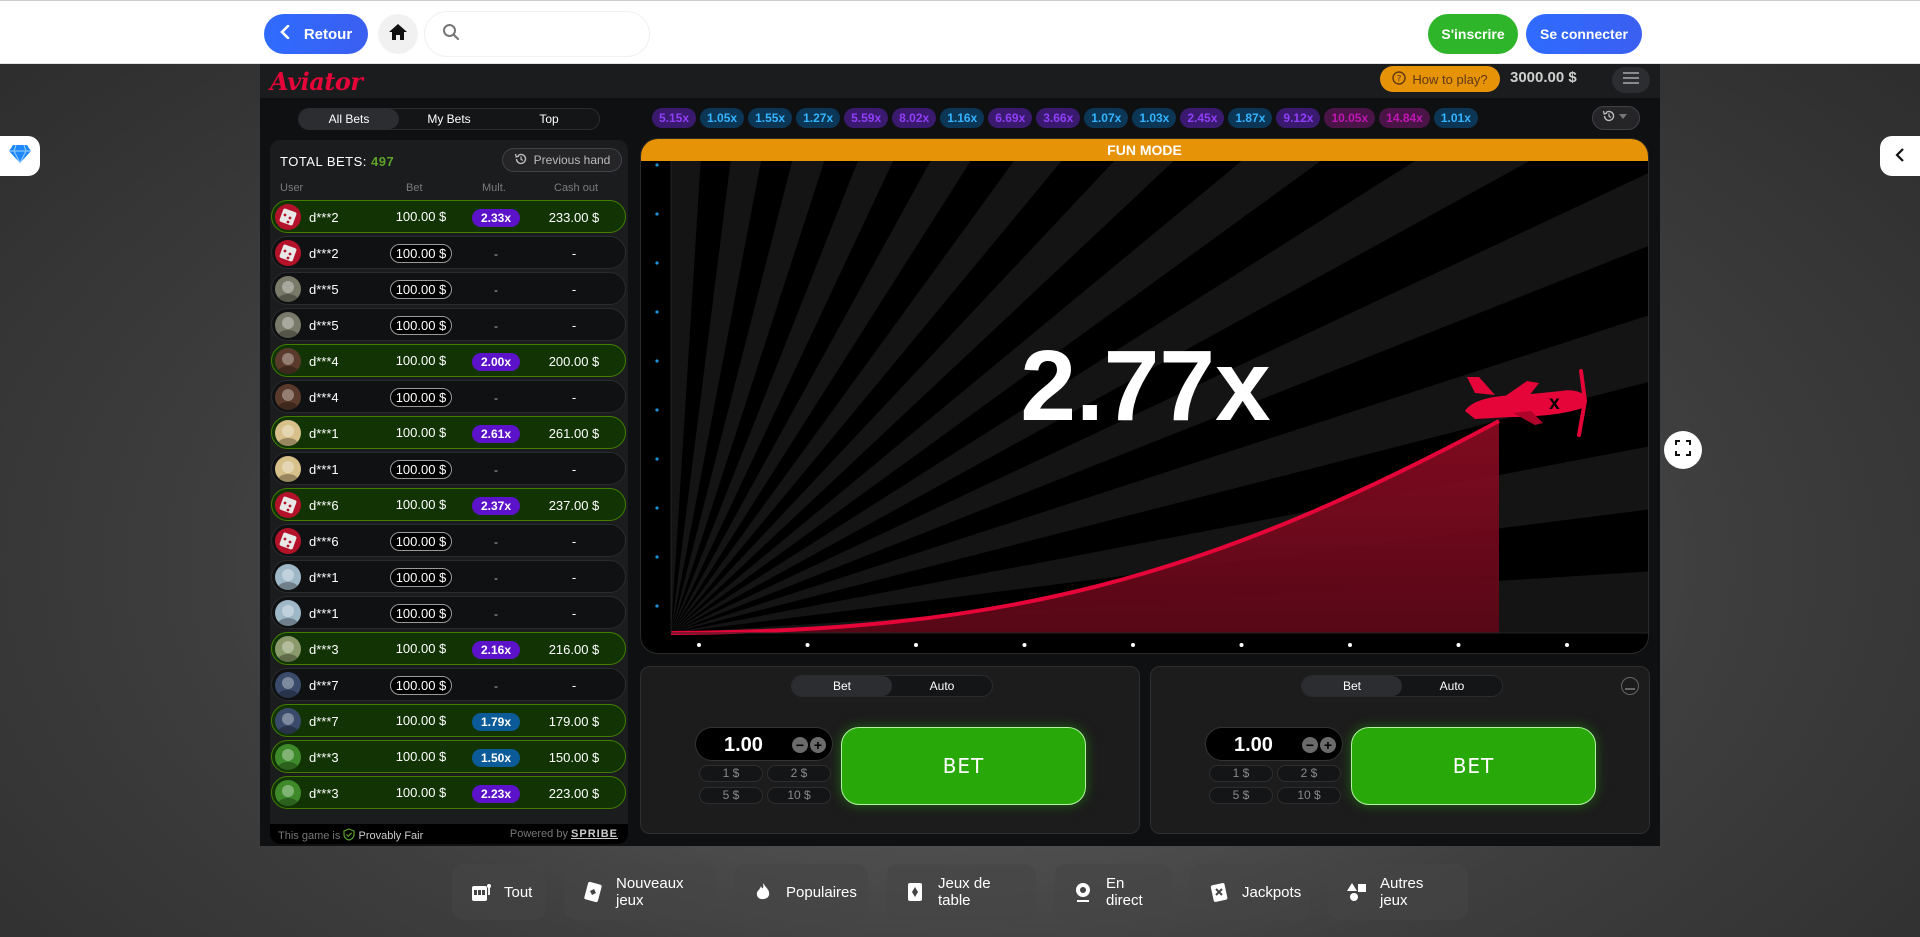 The image size is (1920, 937). What do you see at coordinates (449, 119) in the screenshot?
I see `tab-my-bets: My Bets` at bounding box center [449, 119].